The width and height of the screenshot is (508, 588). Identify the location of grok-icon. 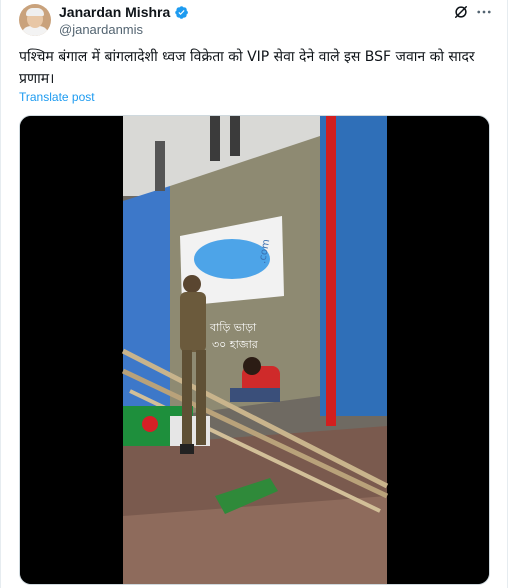
(461, 12).